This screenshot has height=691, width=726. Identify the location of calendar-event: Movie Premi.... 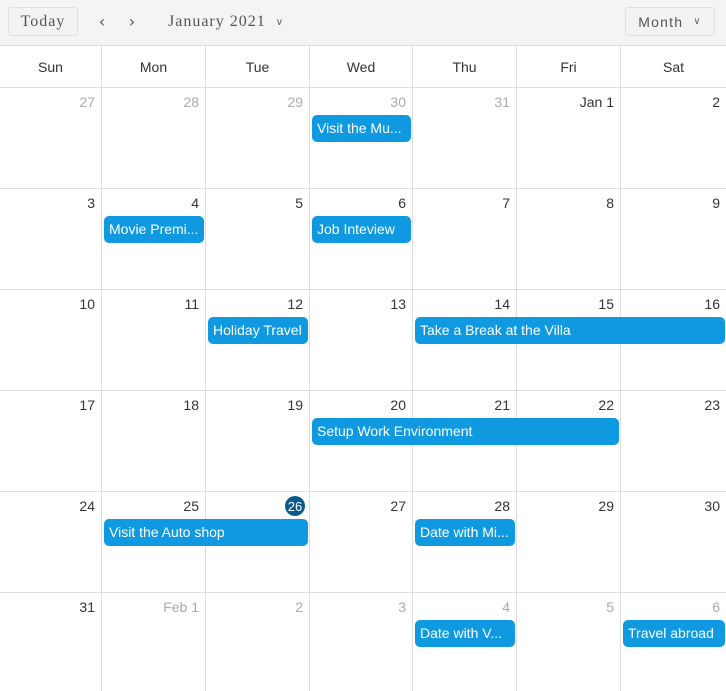
(154, 229).